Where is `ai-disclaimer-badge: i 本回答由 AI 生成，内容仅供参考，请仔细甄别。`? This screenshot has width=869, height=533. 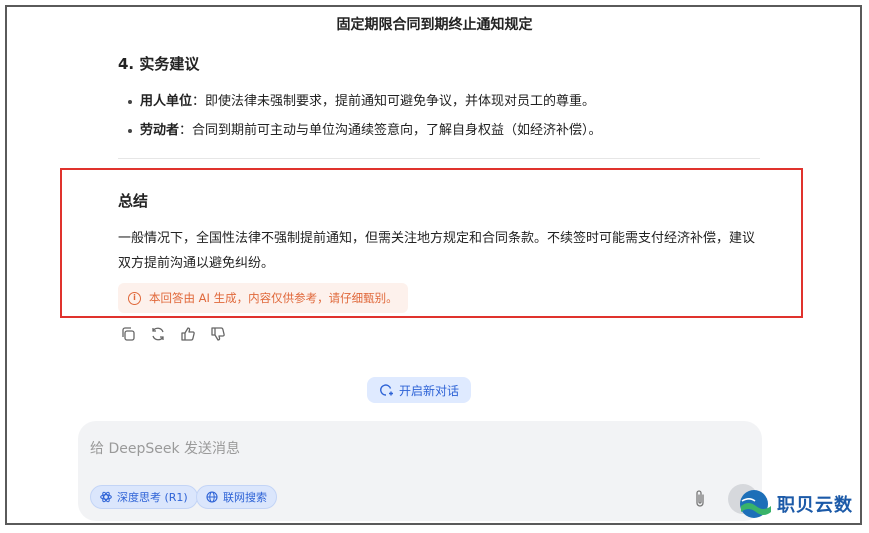
ai-disclaimer-badge: i 本回答由 AI 生成，内容仅供参考，请仔细甄别。 is located at coordinates (263, 298).